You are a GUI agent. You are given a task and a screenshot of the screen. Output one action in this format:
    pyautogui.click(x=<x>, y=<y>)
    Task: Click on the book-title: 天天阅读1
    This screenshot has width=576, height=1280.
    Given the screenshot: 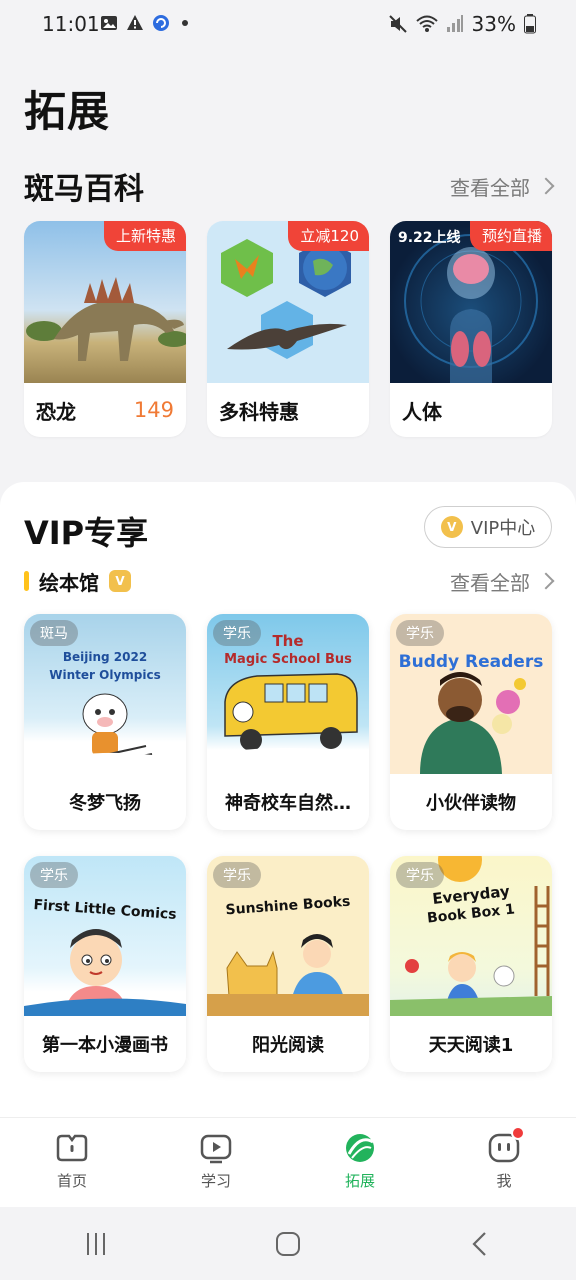 What is the action you would take?
    pyautogui.click(x=471, y=1045)
    